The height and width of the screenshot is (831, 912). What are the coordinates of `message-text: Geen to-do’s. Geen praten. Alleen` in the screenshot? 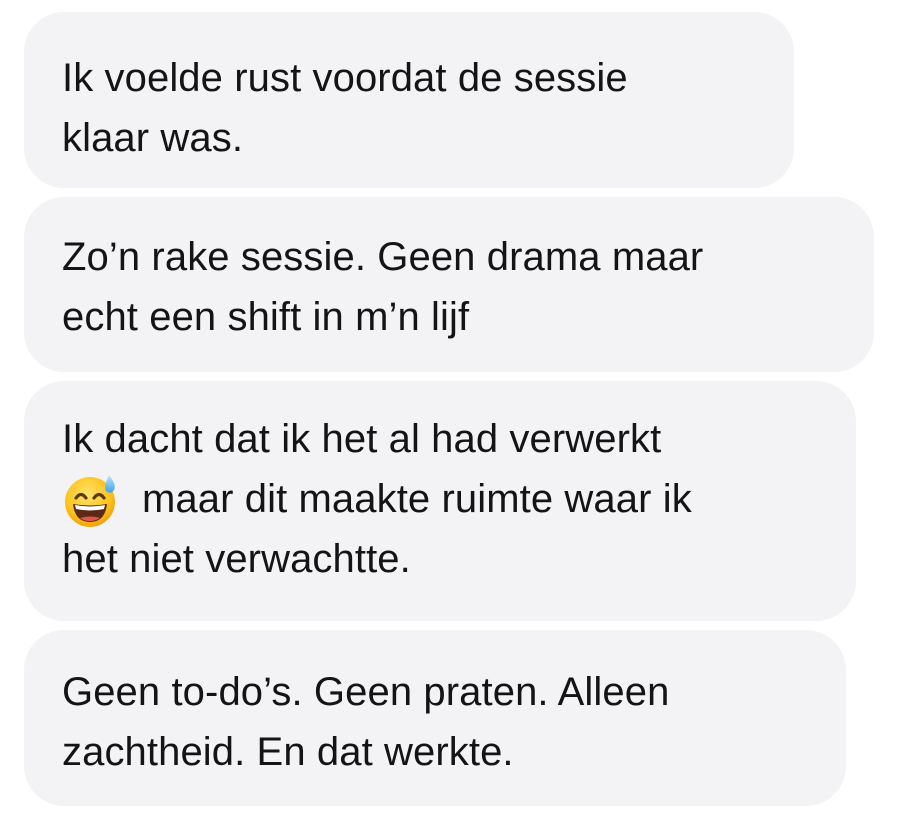 It's located at (366, 692).